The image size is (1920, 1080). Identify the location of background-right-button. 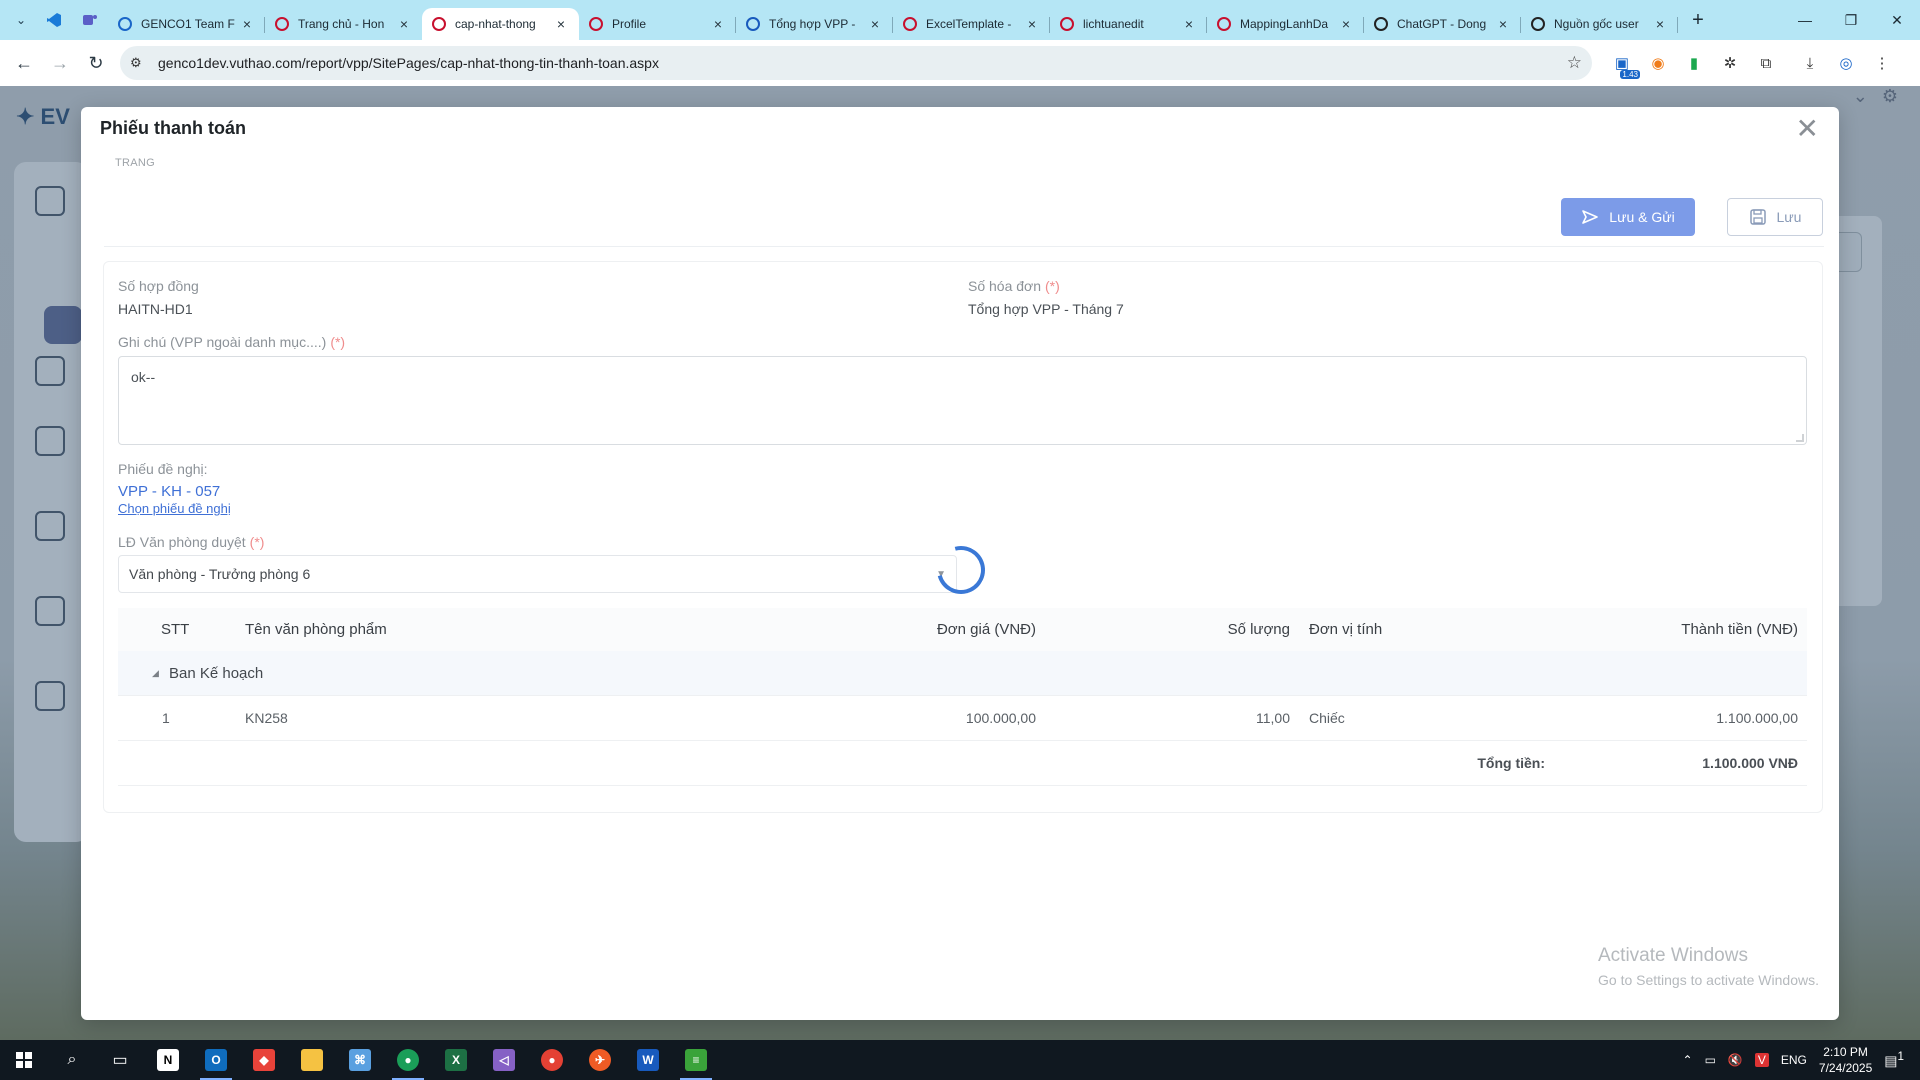
(1850, 252).